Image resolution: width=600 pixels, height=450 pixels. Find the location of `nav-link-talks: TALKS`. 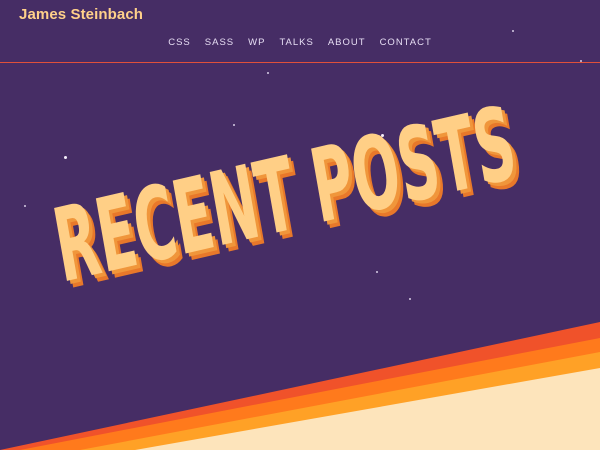

nav-link-talks: TALKS is located at coordinates (296, 42).